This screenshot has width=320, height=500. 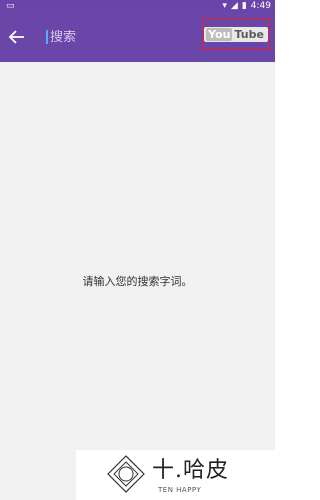 I want to click on youtube-logo-tube: Tube, so click(x=249, y=34).